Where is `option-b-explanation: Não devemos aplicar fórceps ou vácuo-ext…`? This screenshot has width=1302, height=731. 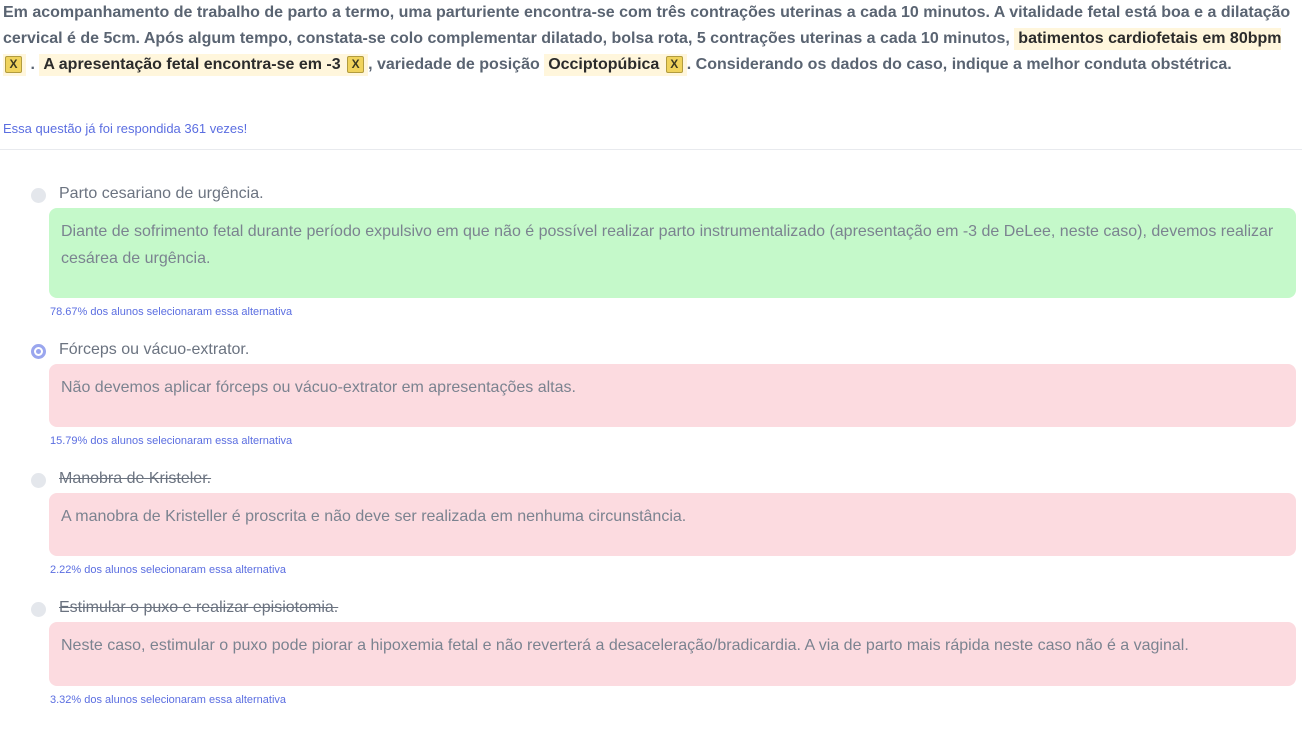
option-b-explanation: Não devemos aplicar fórceps ou vácuo-ext… is located at coordinates (672, 395).